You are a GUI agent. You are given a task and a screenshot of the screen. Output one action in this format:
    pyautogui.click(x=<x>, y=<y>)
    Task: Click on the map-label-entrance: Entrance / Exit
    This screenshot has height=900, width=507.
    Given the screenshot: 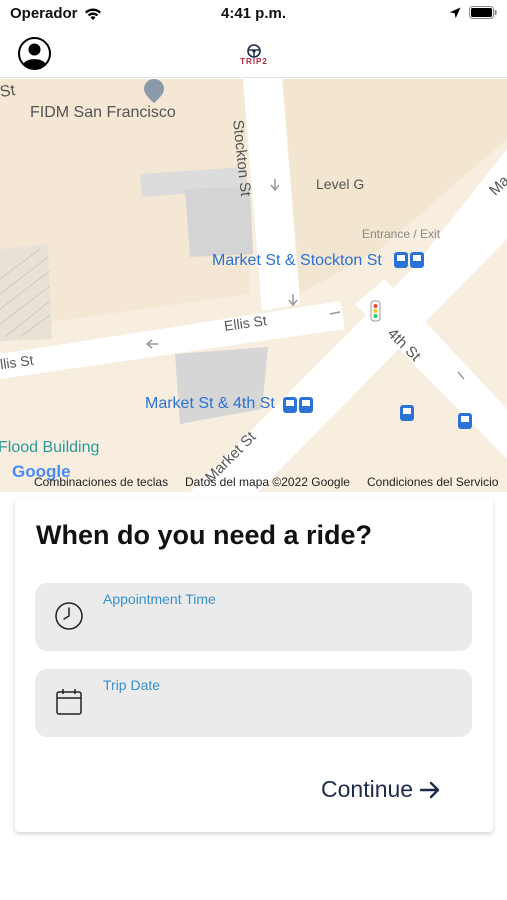 What is the action you would take?
    pyautogui.click(x=401, y=234)
    